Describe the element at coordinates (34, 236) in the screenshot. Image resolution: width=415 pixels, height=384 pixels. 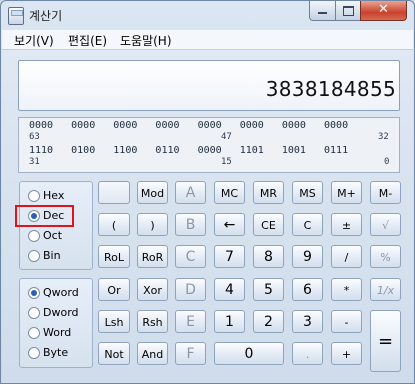
I see `radio-oct-indicator` at that location.